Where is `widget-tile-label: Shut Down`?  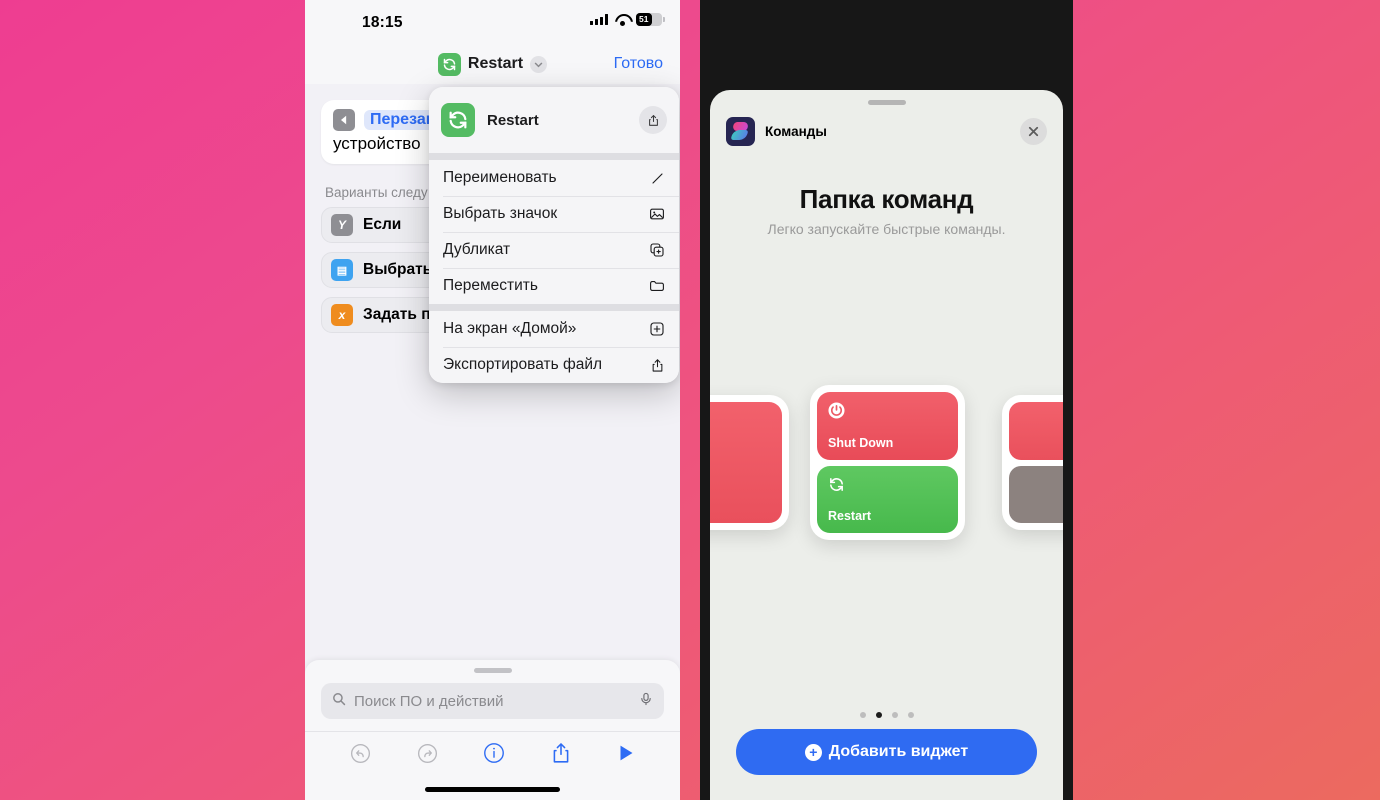
widget-tile-label: Shut Down is located at coordinates (861, 442).